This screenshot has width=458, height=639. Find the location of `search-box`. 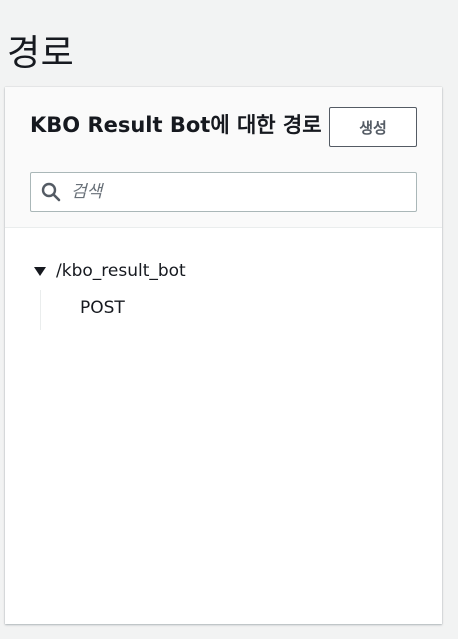

search-box is located at coordinates (223, 192).